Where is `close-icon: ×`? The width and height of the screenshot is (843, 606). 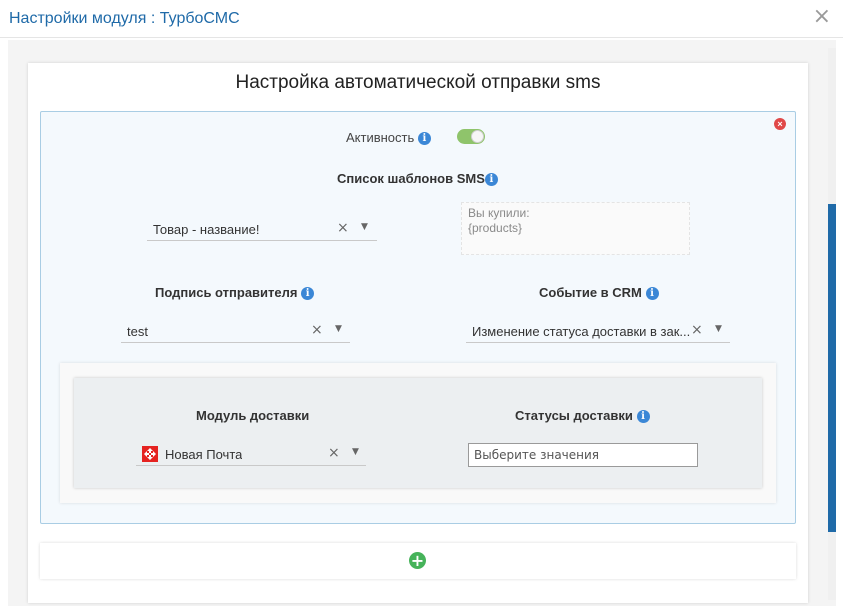
close-icon: × is located at coordinates (822, 16).